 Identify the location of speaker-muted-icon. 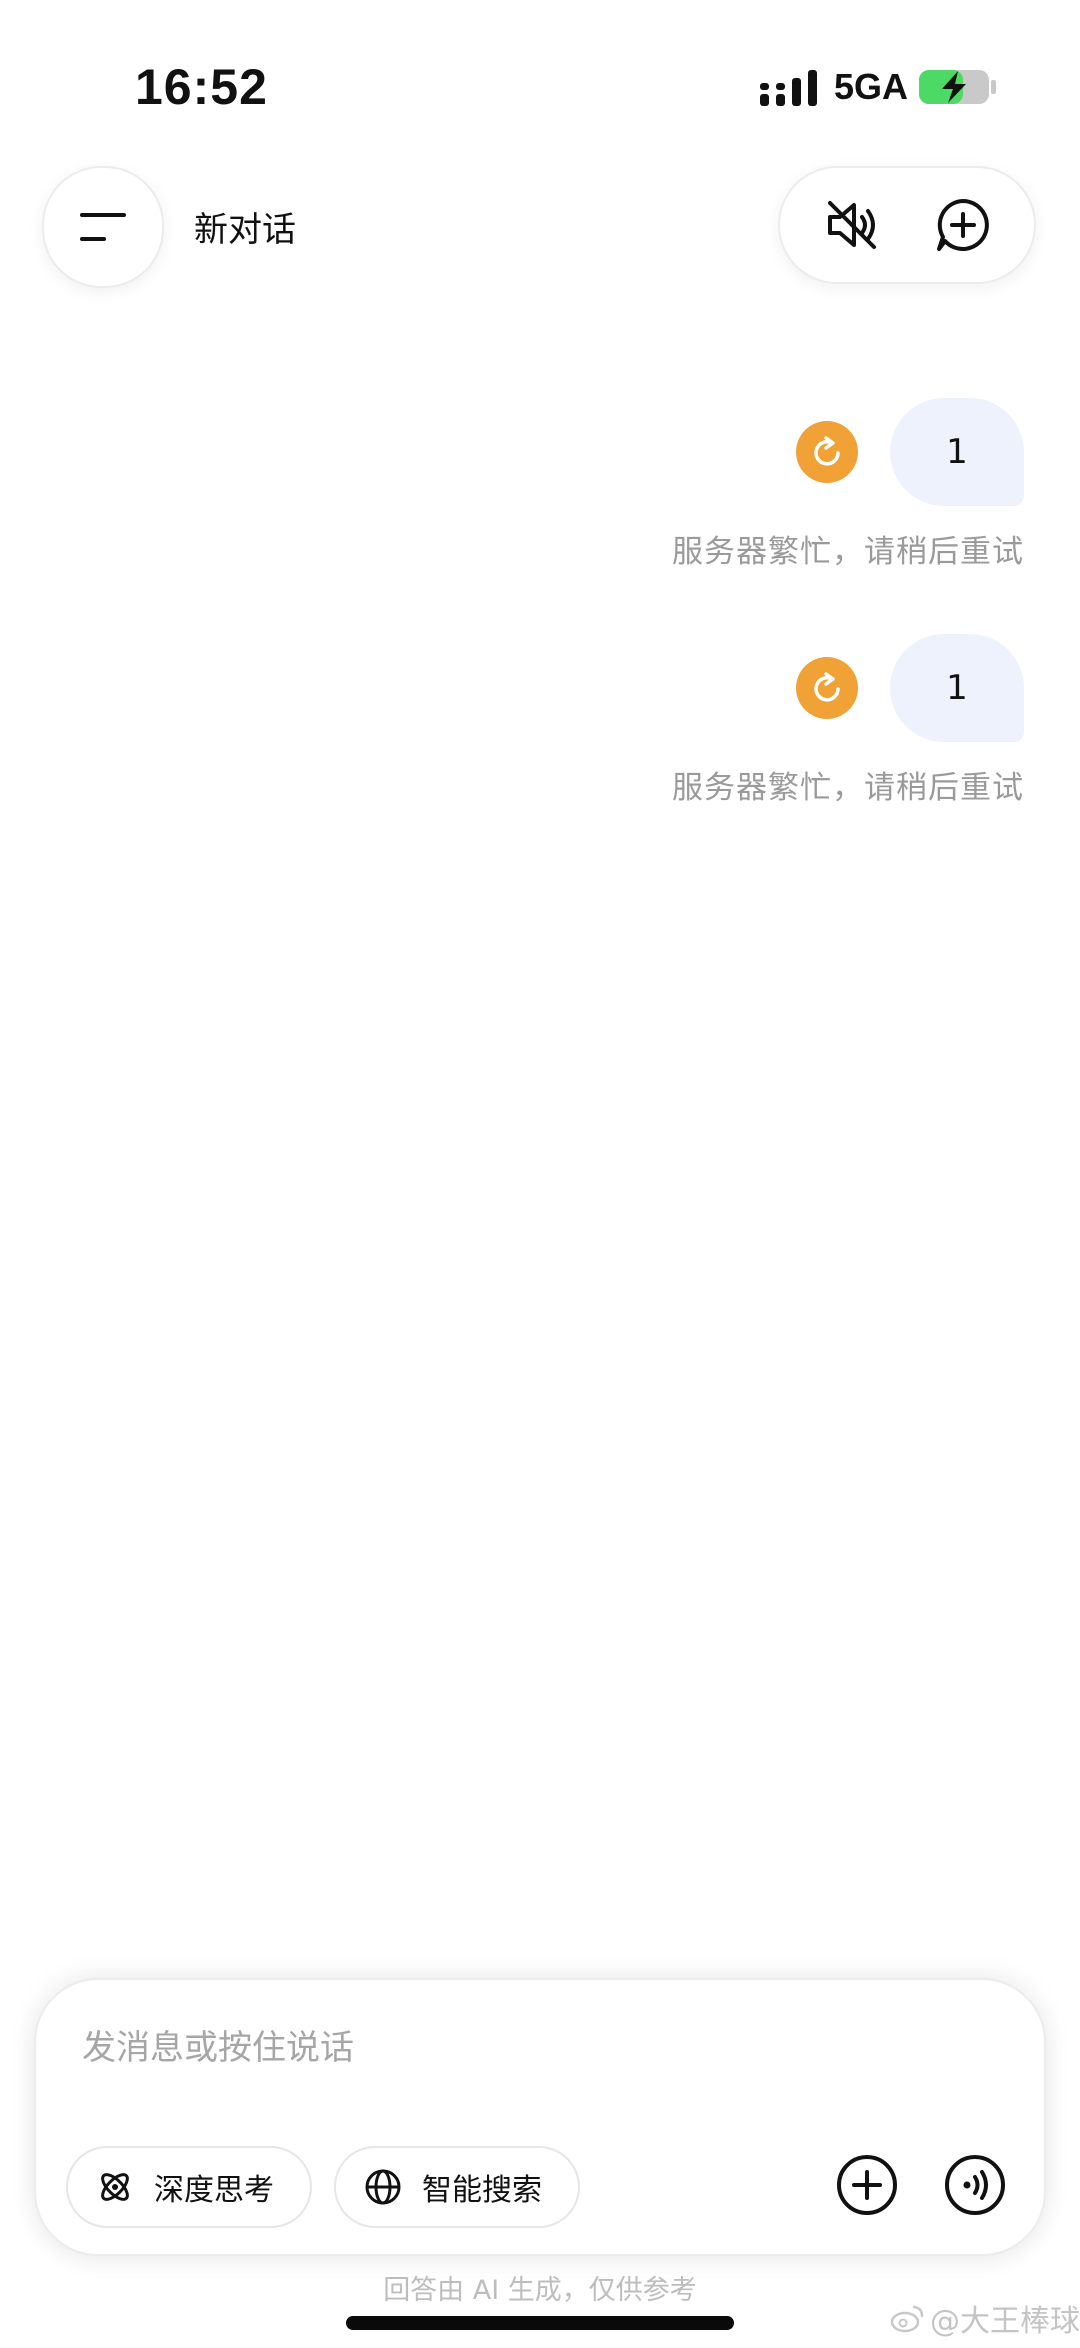
(851, 225).